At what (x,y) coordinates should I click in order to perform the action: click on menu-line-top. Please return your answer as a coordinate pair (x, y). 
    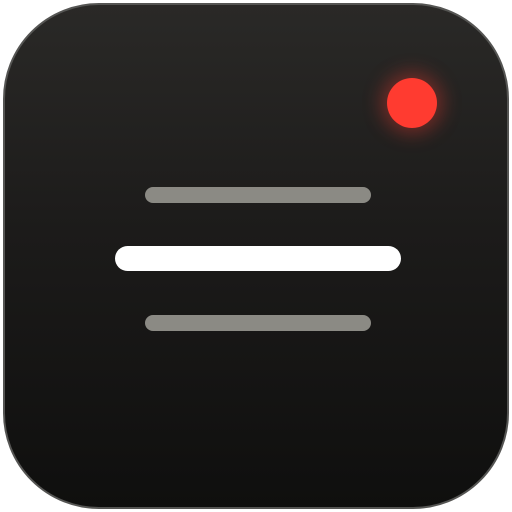
    Looking at the image, I should click on (258, 195).